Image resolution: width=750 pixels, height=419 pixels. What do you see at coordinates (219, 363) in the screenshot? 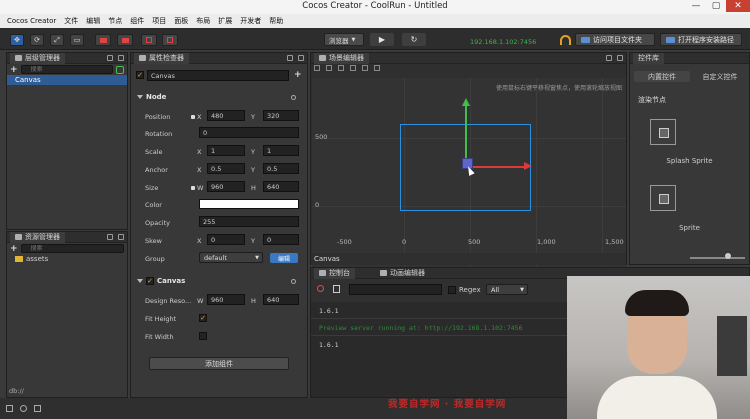
I see `add-component-button: 添加组件` at bounding box center [219, 363].